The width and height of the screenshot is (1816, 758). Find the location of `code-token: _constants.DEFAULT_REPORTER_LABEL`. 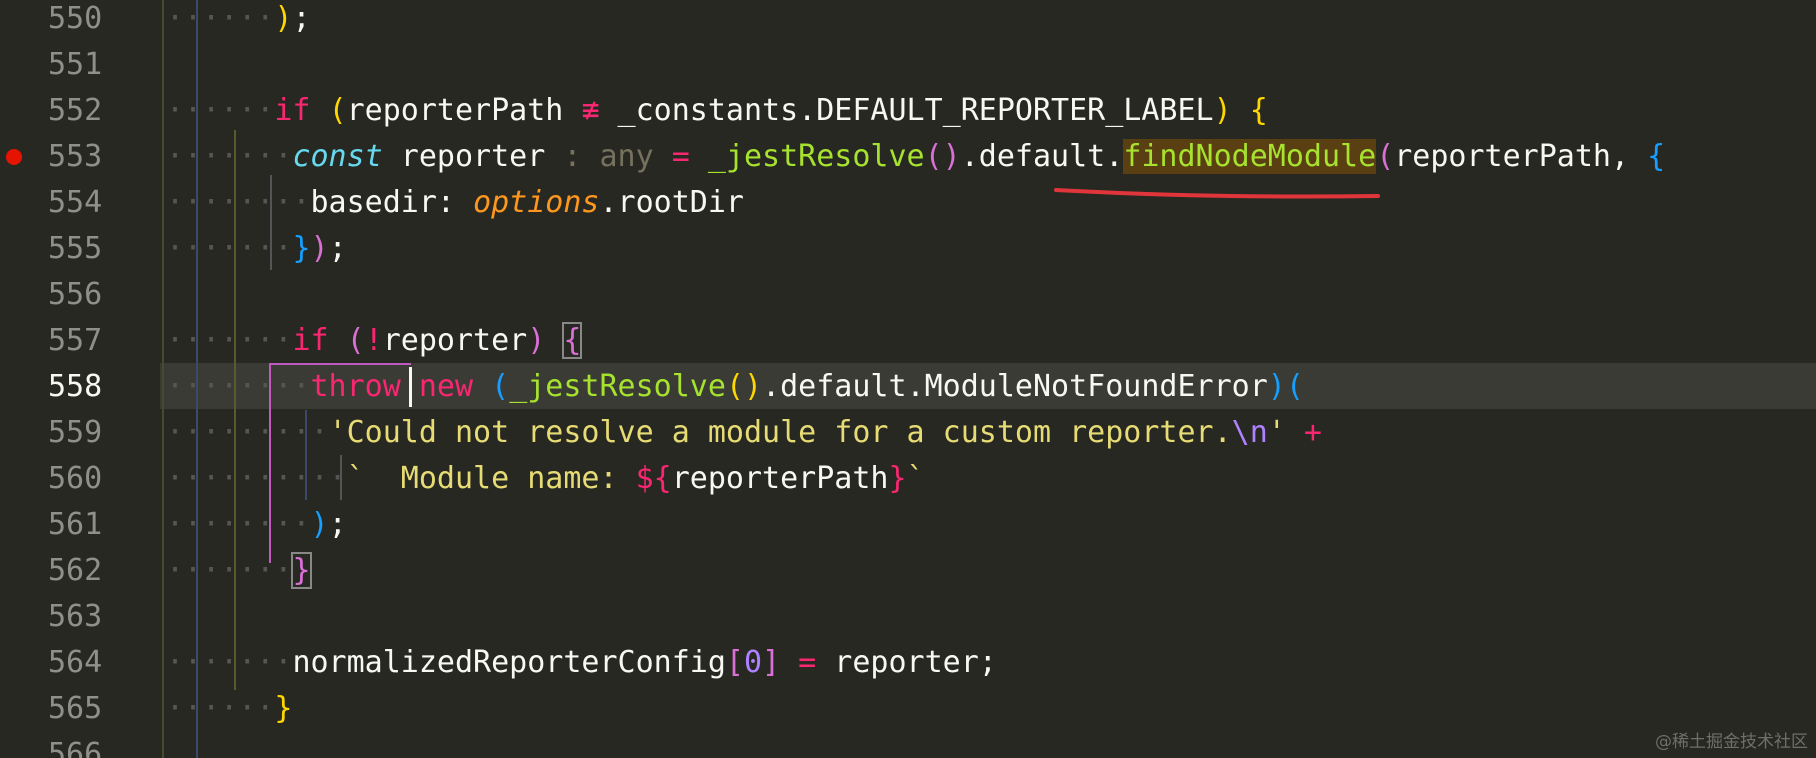

code-token: _constants.DEFAULT_REPORTER_LABEL is located at coordinates (906, 110).